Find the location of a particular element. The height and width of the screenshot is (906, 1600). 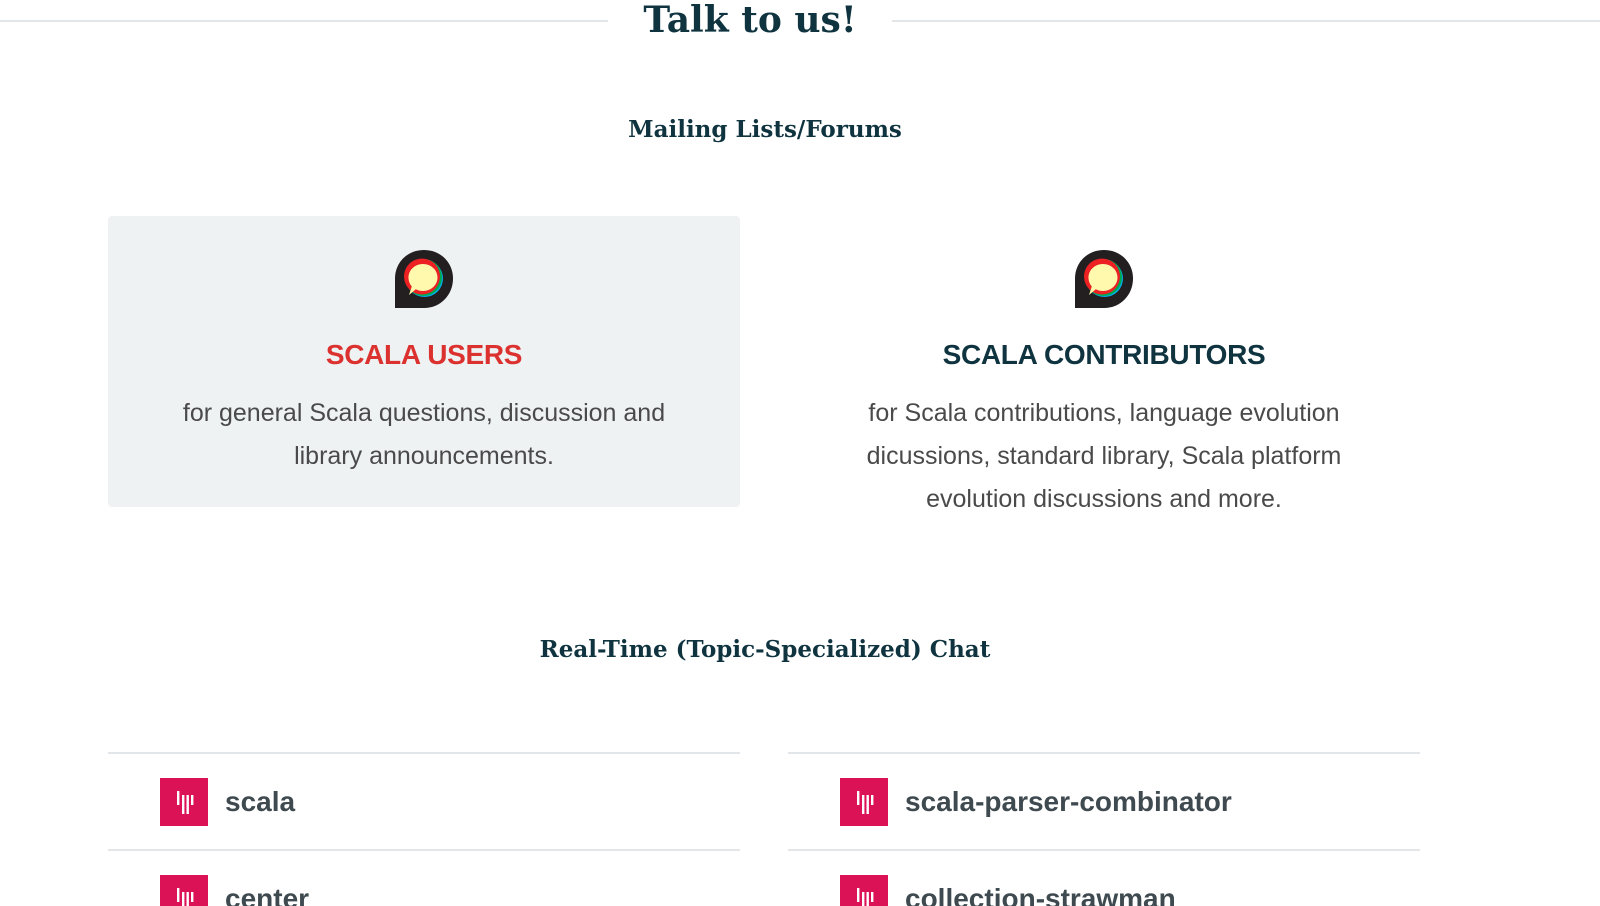

chat-room-name: center is located at coordinates (267, 894).